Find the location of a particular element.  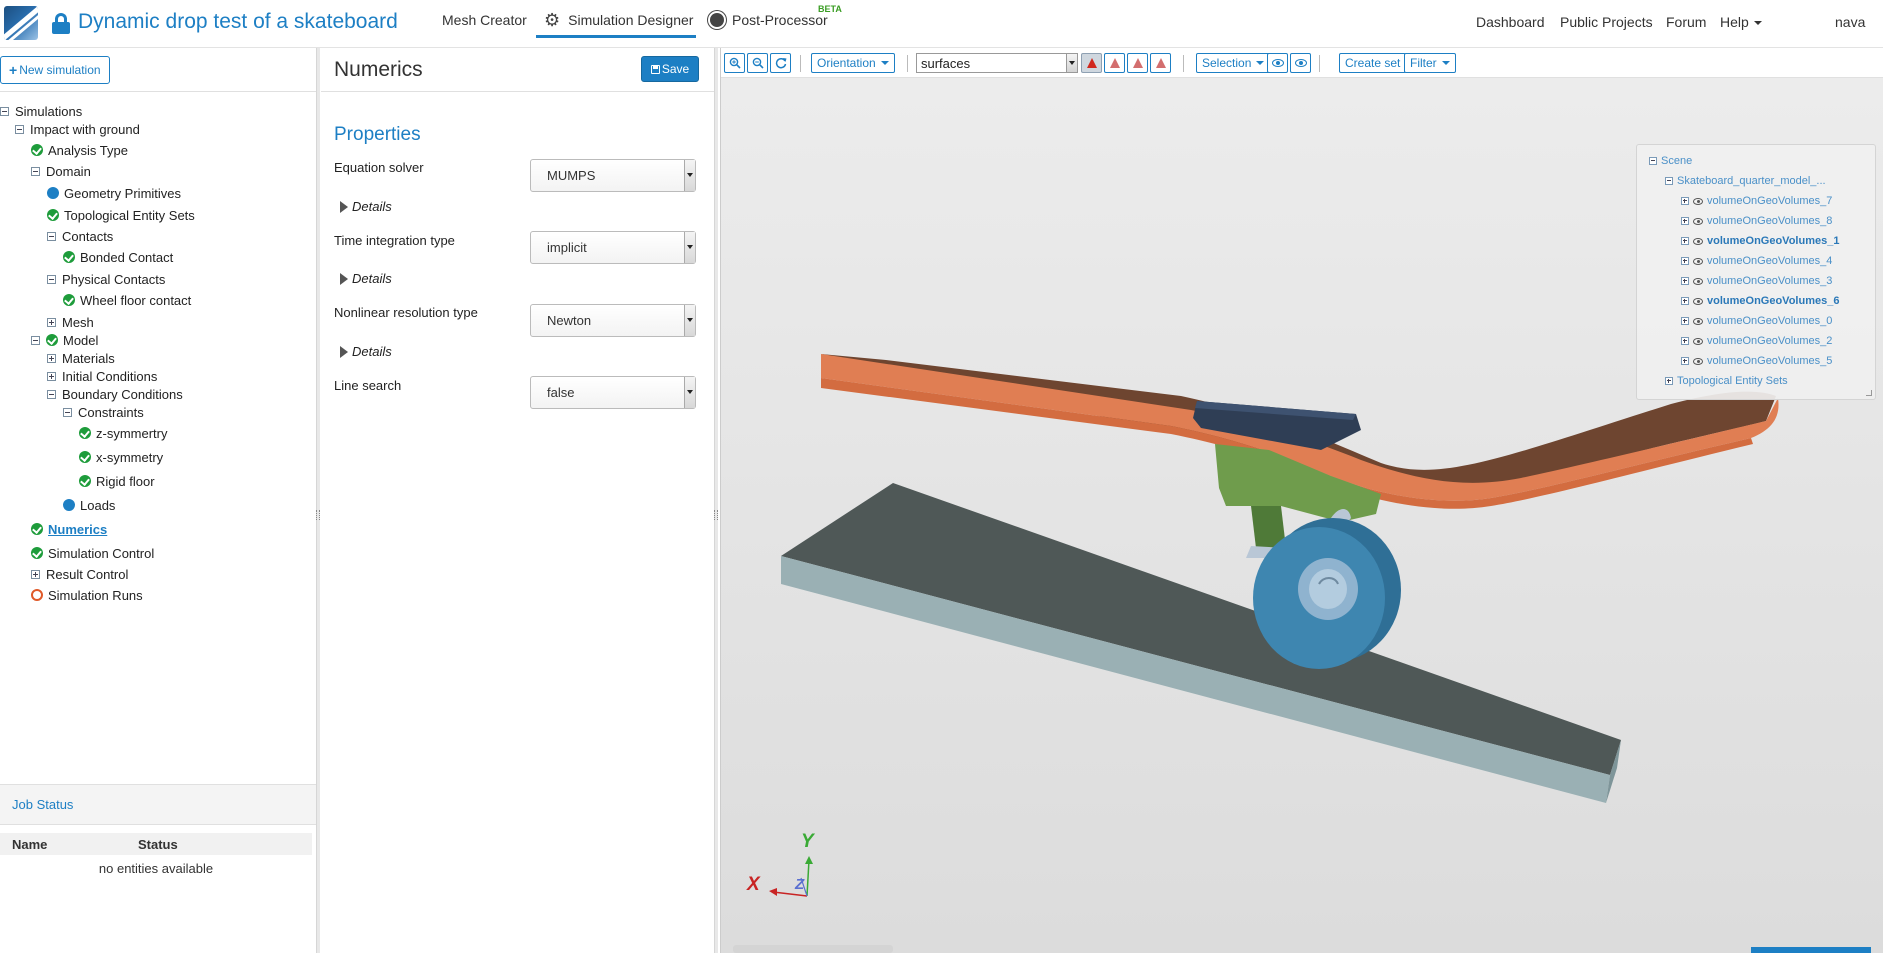

tab-post-processor: Post-Processor is located at coordinates (769, 20).